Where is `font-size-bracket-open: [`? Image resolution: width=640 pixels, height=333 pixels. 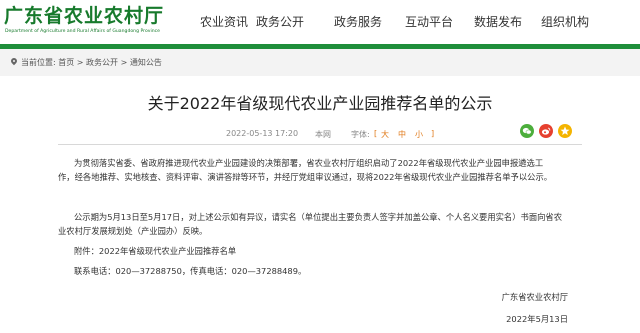 font-size-bracket-open: [ is located at coordinates (376, 133).